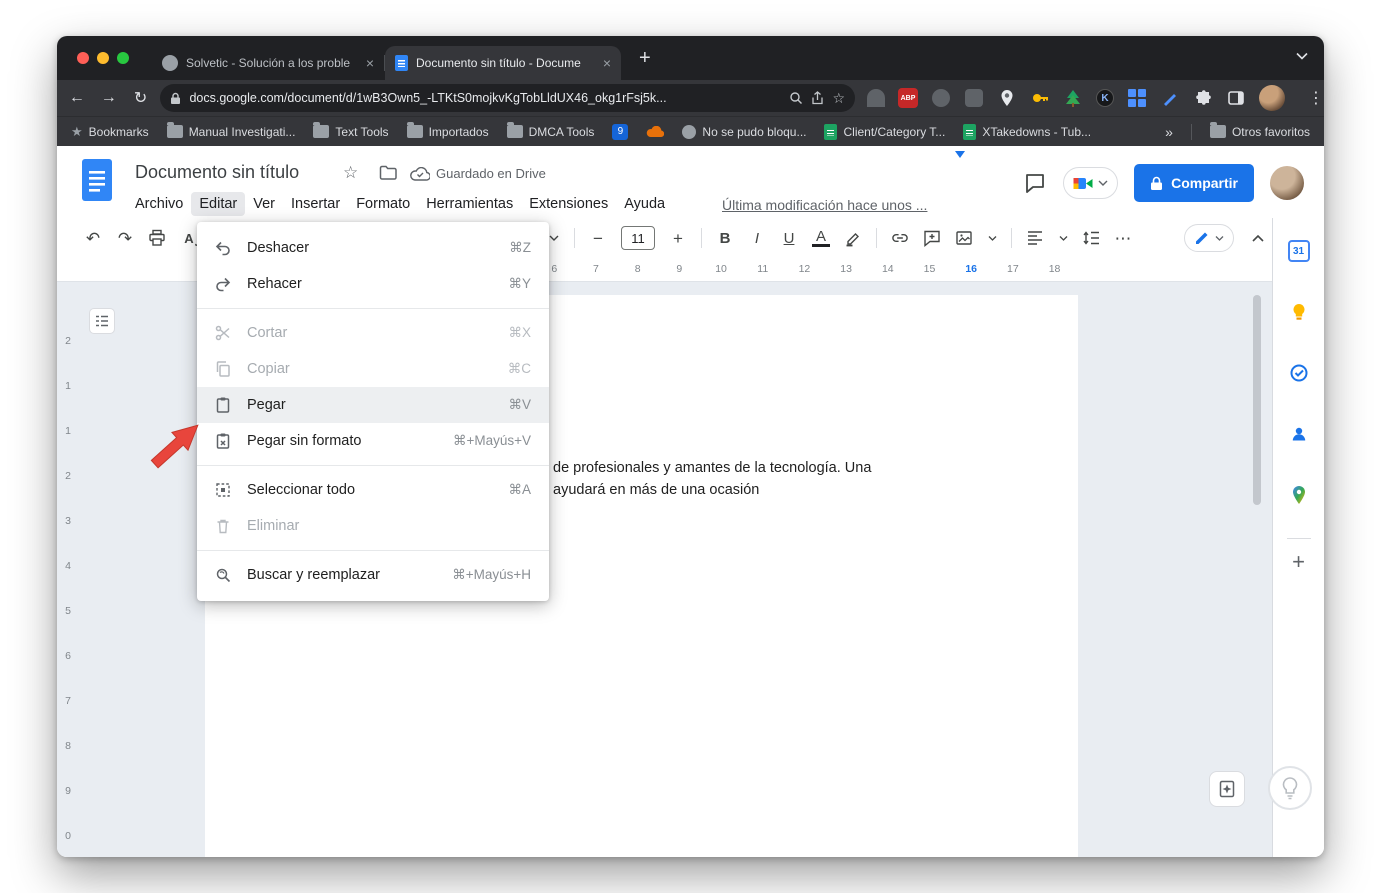 The height and width of the screenshot is (893, 1381). What do you see at coordinates (97, 180) in the screenshot?
I see `docs-logo-icon` at bounding box center [97, 180].